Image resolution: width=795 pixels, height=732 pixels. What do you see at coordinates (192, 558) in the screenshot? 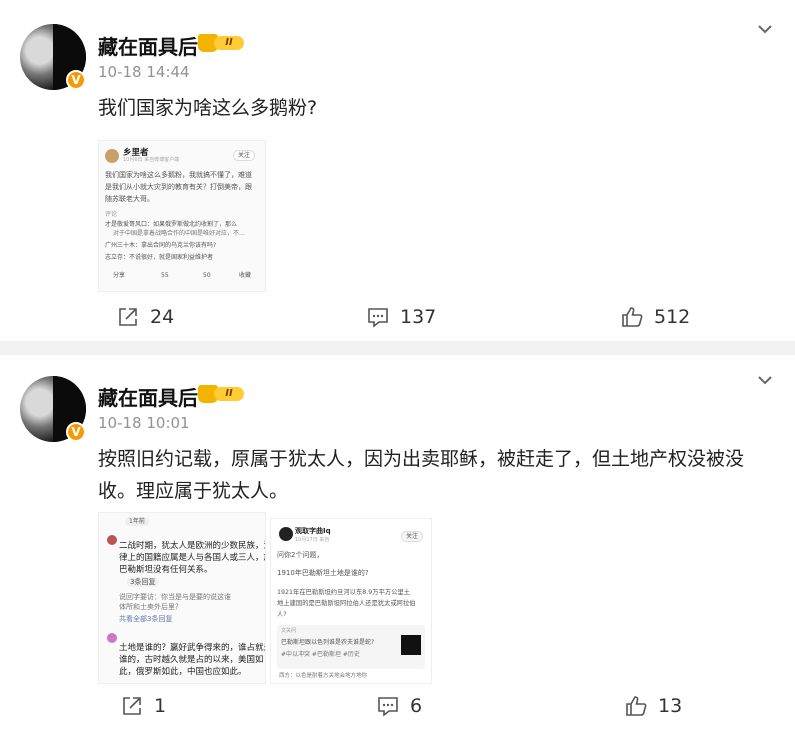
I see `embedded-line: 律上的国籍应属是人与各国人或三人，放` at bounding box center [192, 558].